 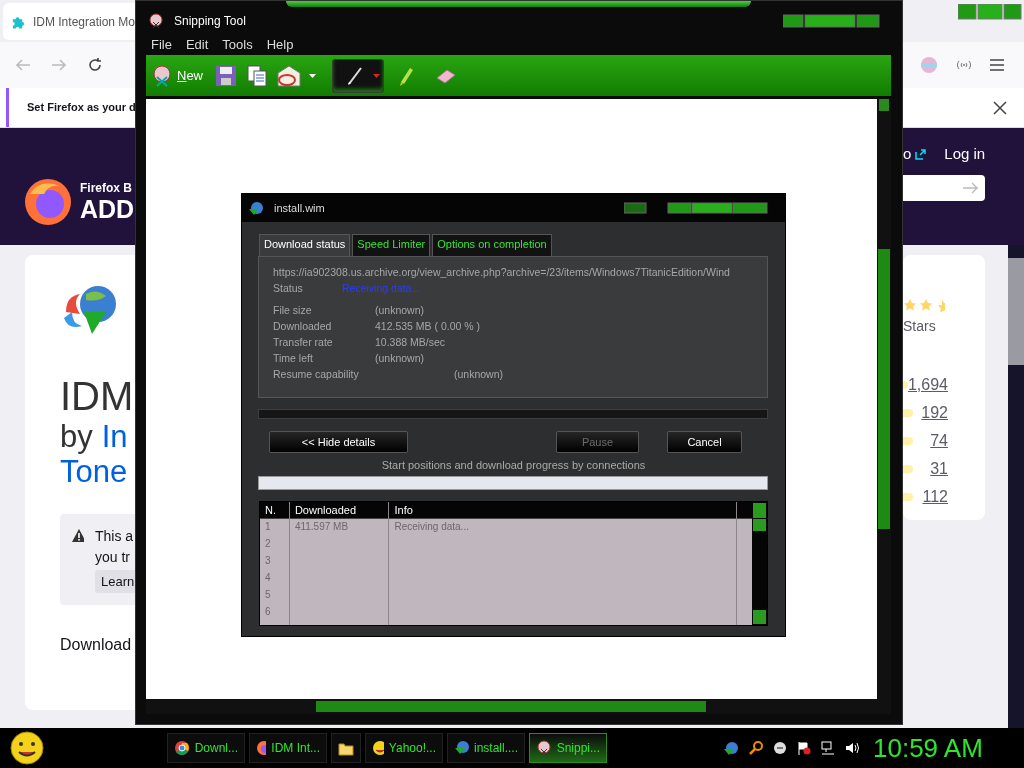 I want to click on scissors-icon, so click(x=162, y=75).